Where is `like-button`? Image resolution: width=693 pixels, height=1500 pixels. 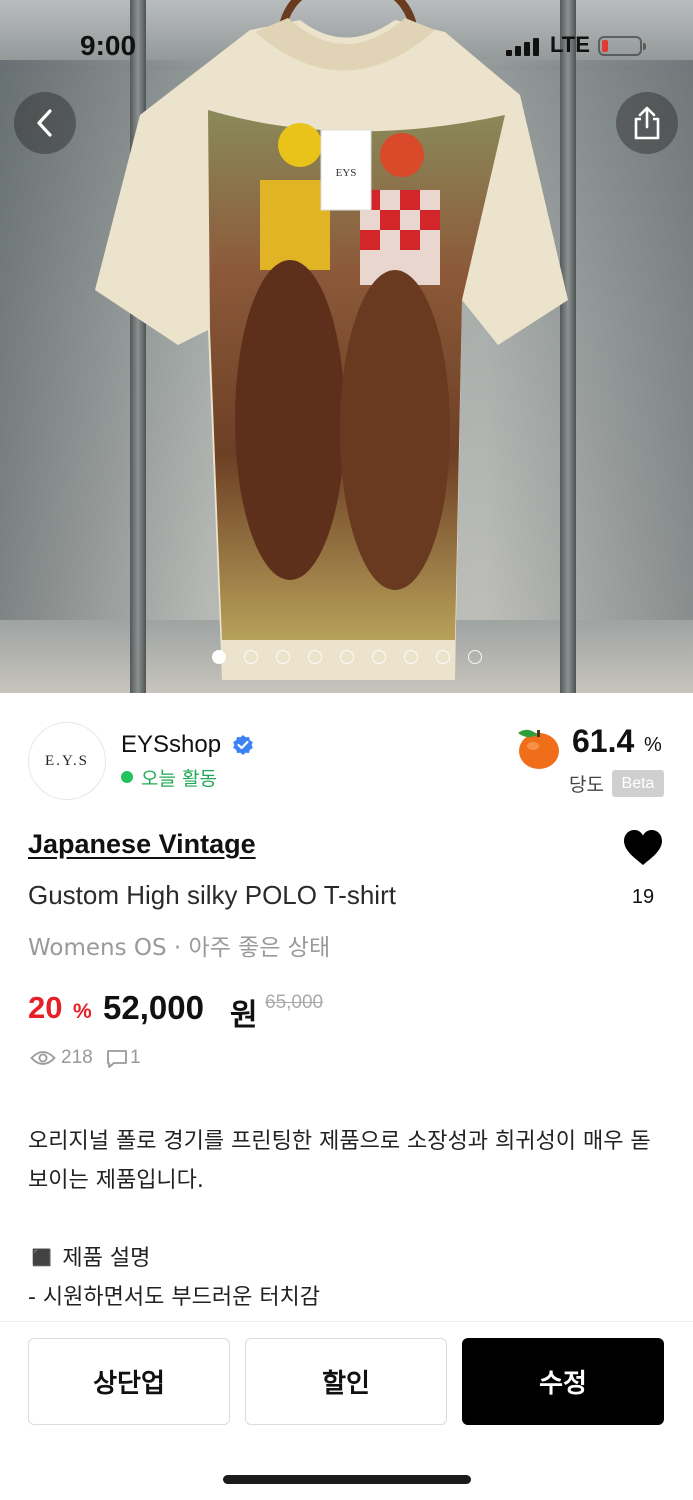 like-button is located at coordinates (643, 850).